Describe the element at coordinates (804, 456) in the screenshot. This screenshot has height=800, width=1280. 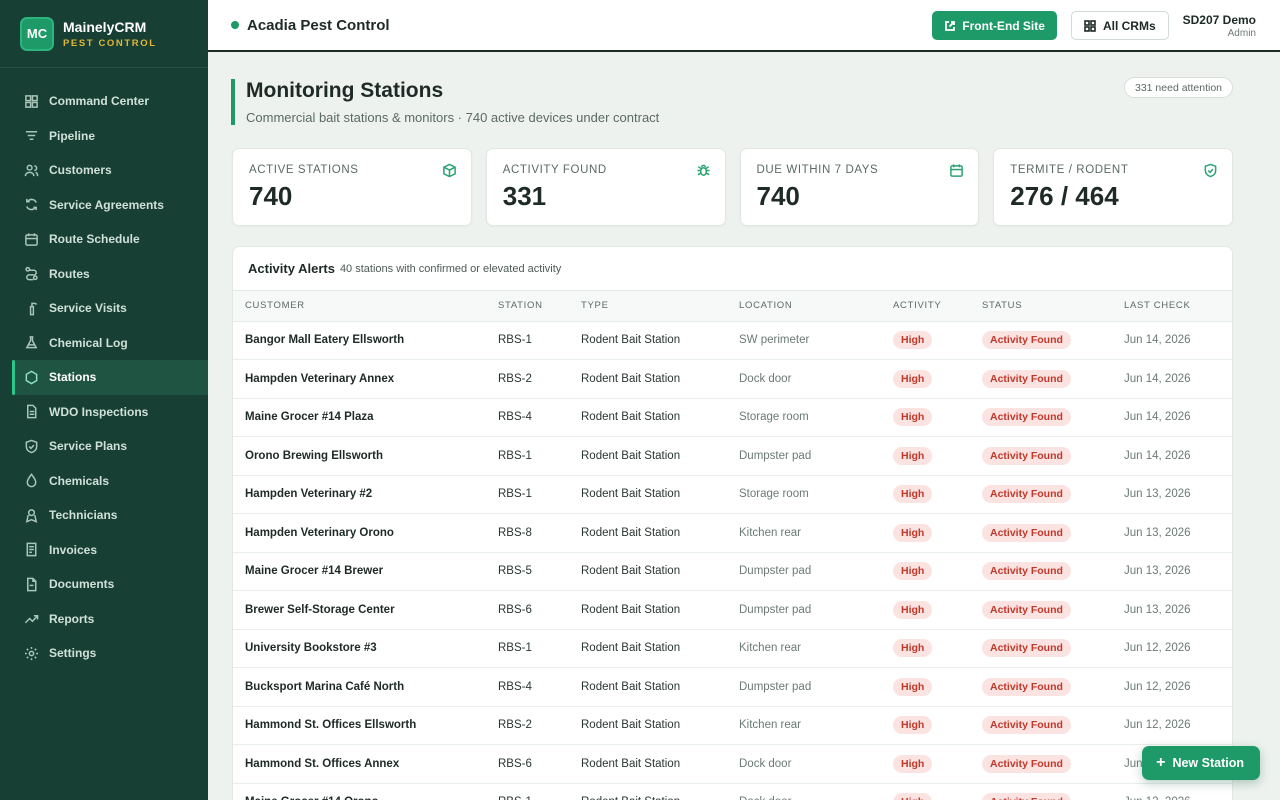
I see `location-cell: Dumpster pad` at that location.